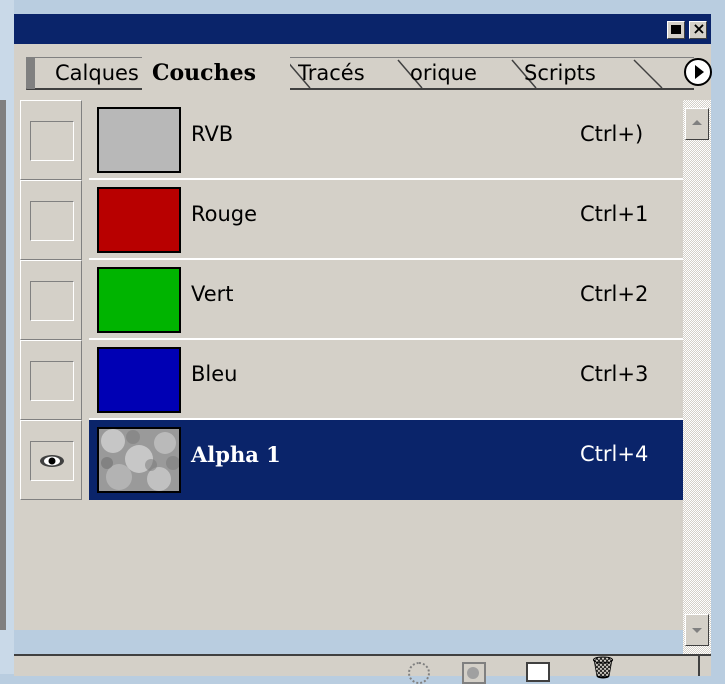  What do you see at coordinates (697, 378) in the screenshot?
I see `vertical-scrollbar` at bounding box center [697, 378].